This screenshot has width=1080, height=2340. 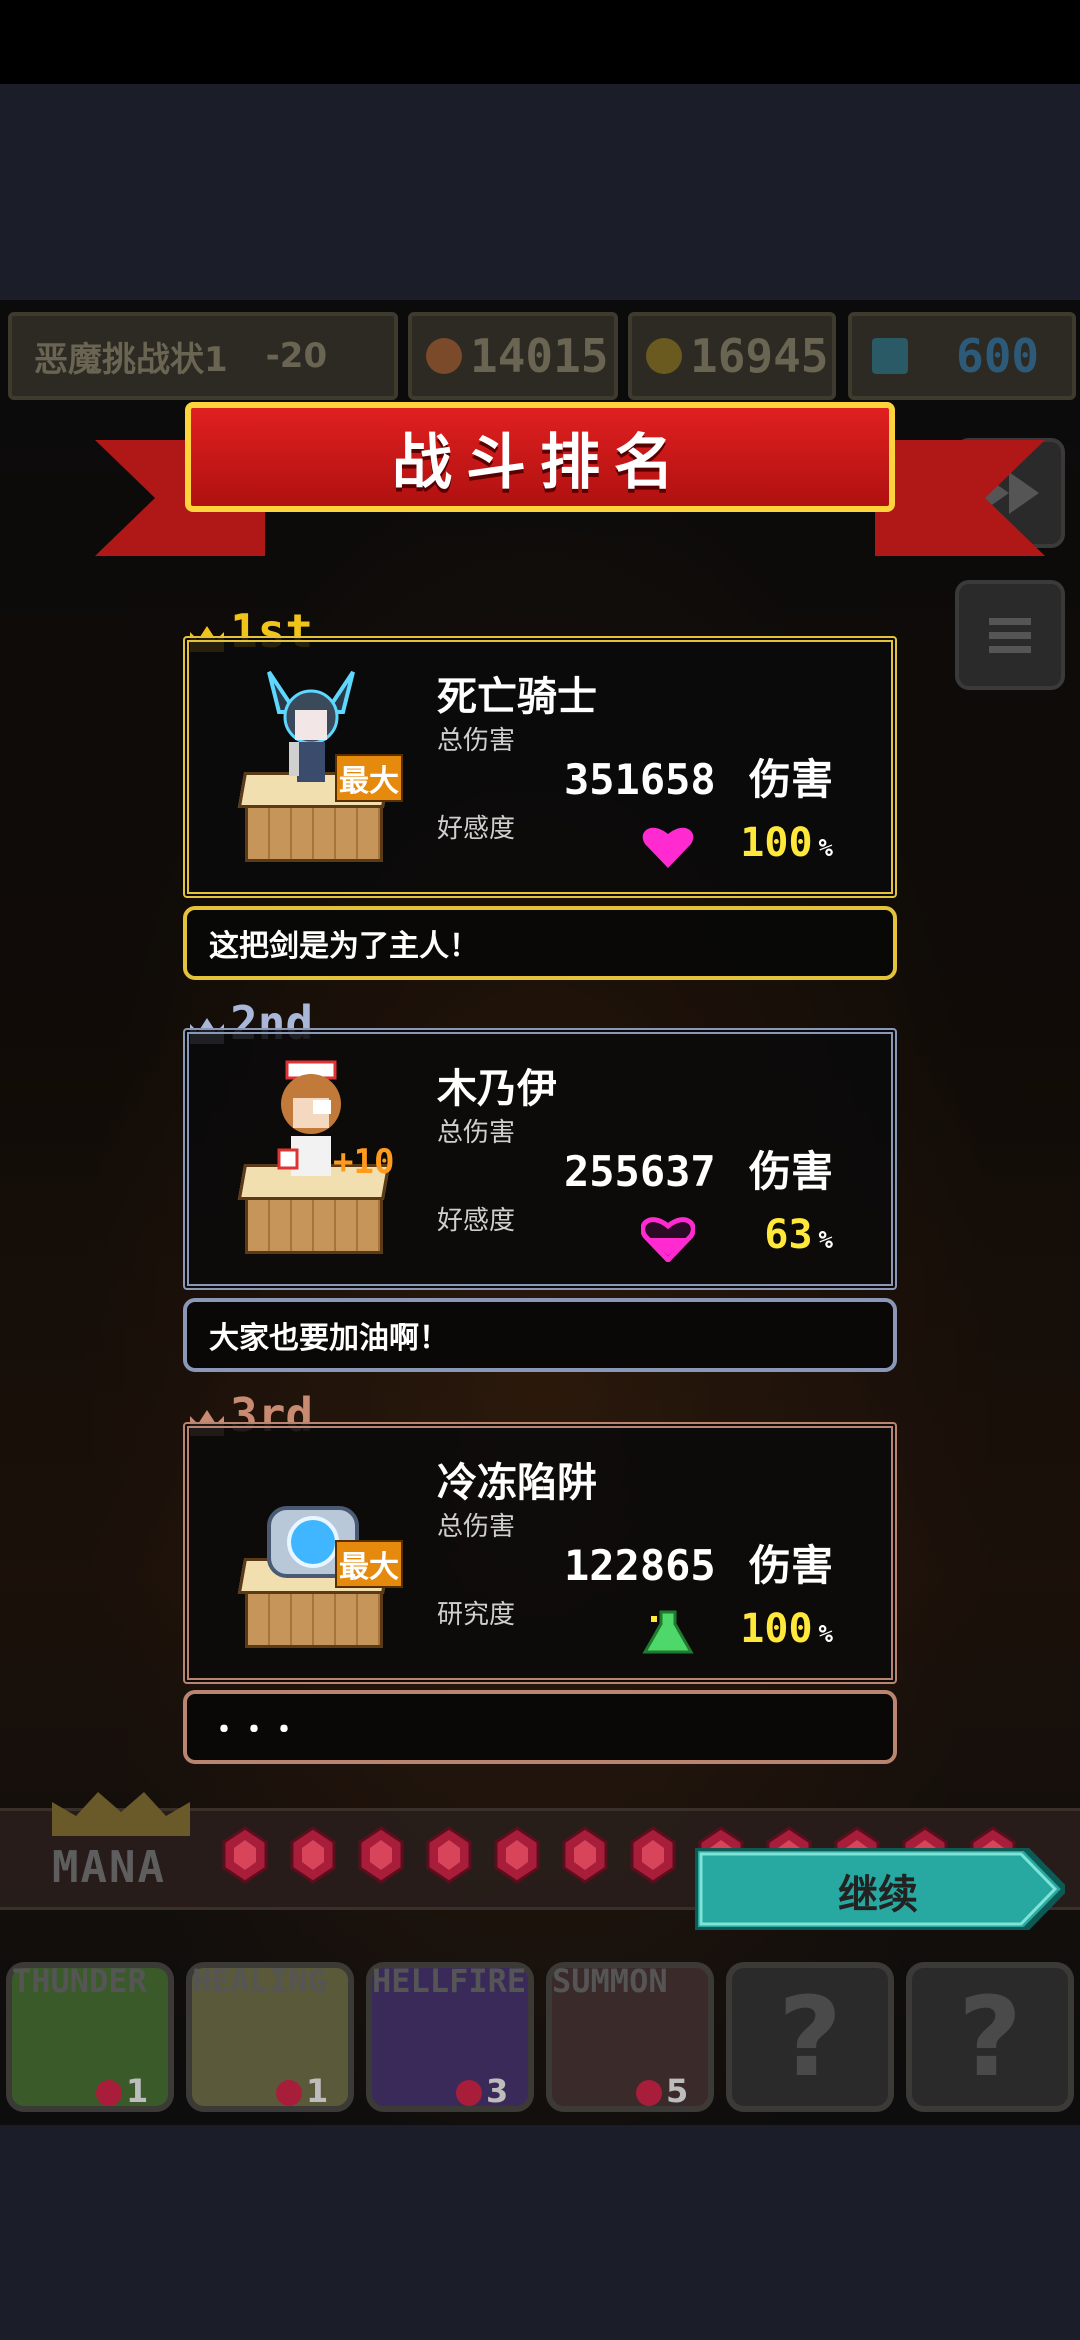 What do you see at coordinates (668, 1632) in the screenshot?
I see `potion-icon` at bounding box center [668, 1632].